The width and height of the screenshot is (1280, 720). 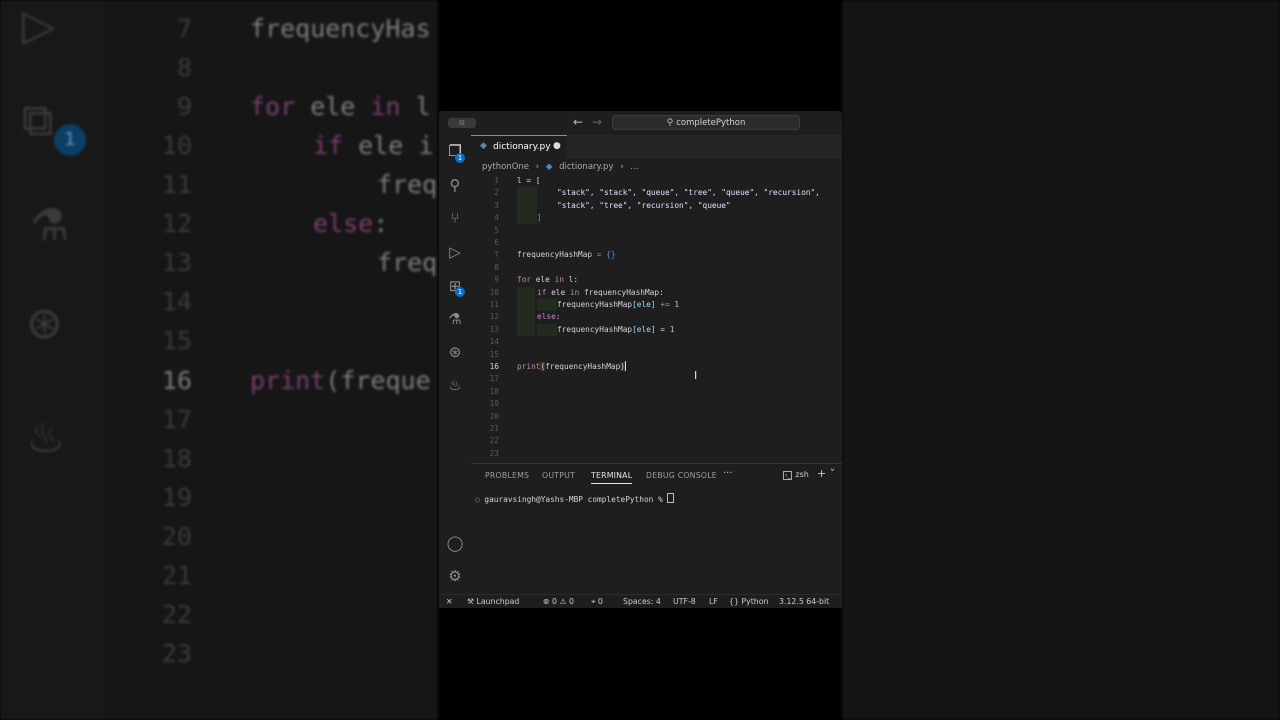 I want to click on tab-debug-console: DEBUG CONSOLE, so click(x=681, y=475).